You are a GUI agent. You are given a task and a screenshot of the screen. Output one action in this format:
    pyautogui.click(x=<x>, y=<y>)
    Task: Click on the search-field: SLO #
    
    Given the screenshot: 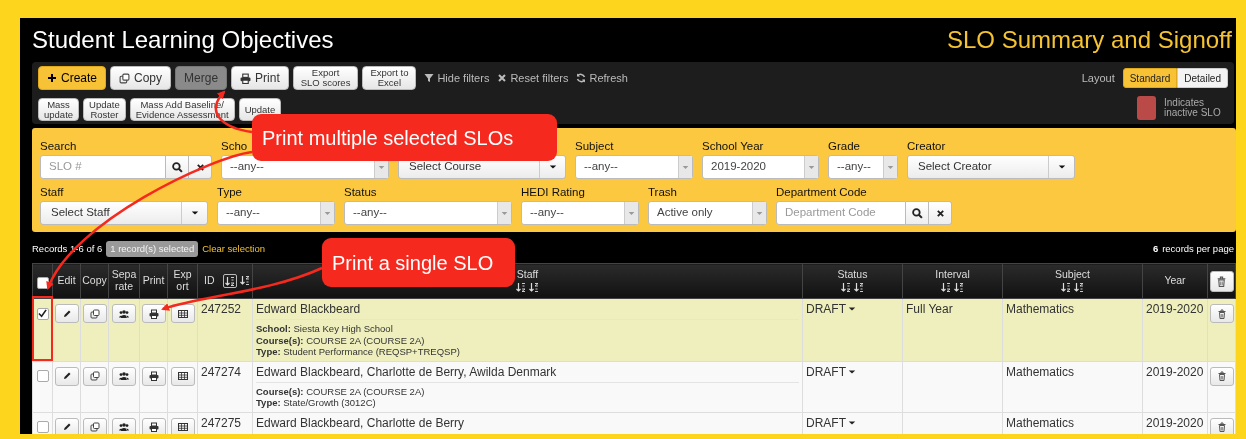 What is the action you would take?
    pyautogui.click(x=103, y=167)
    